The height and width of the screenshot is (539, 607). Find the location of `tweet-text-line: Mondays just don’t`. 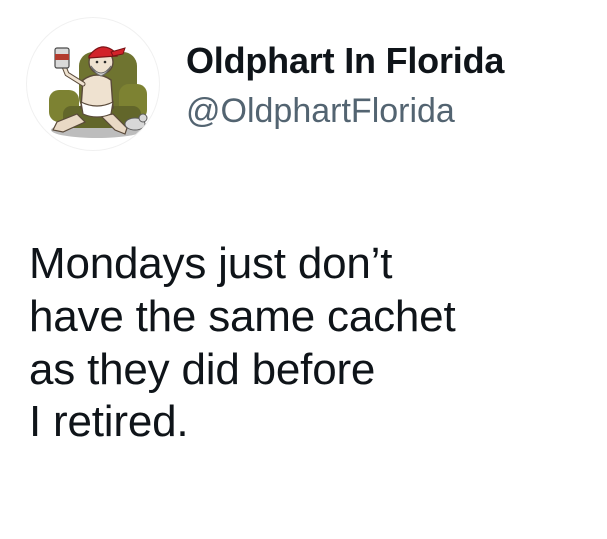

tweet-text-line: Mondays just don’t is located at coordinates (211, 263).